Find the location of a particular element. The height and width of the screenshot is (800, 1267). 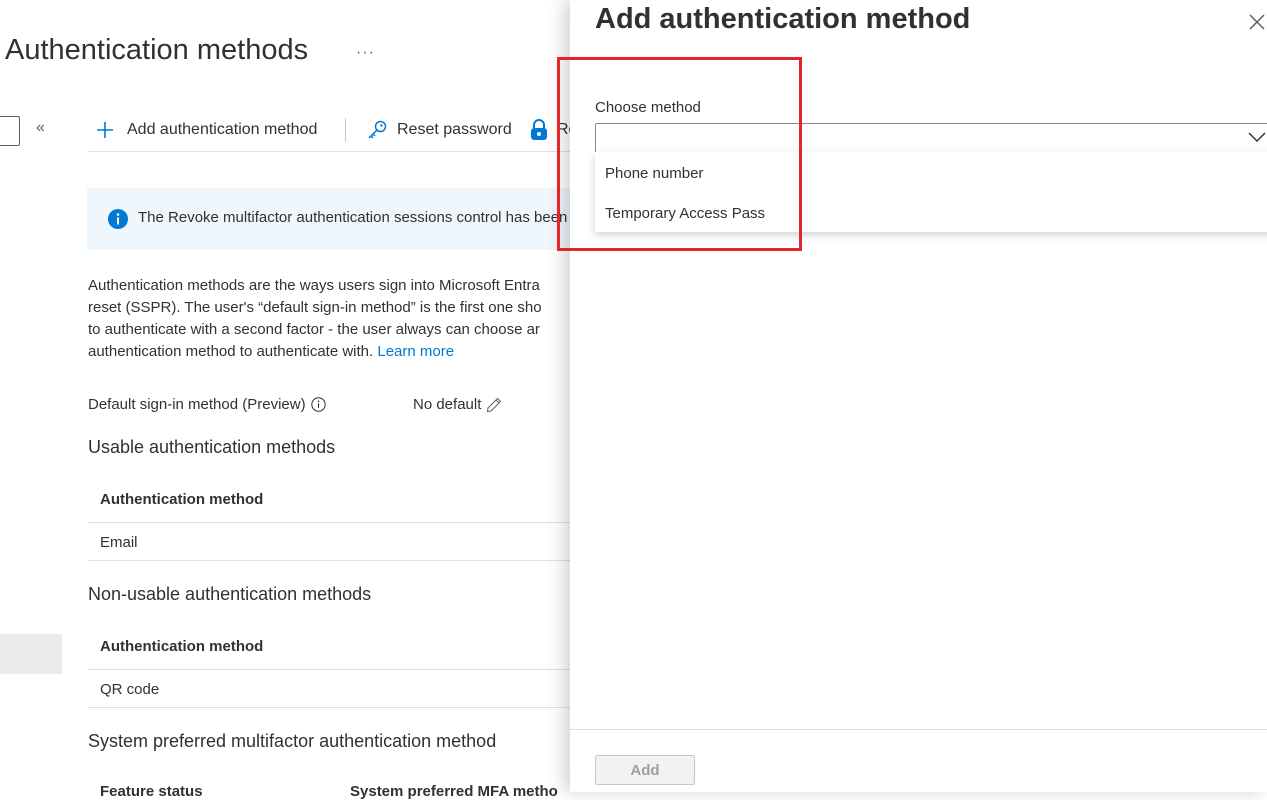

non-usable-methods-column-header: Authentication method is located at coordinates (182, 646).